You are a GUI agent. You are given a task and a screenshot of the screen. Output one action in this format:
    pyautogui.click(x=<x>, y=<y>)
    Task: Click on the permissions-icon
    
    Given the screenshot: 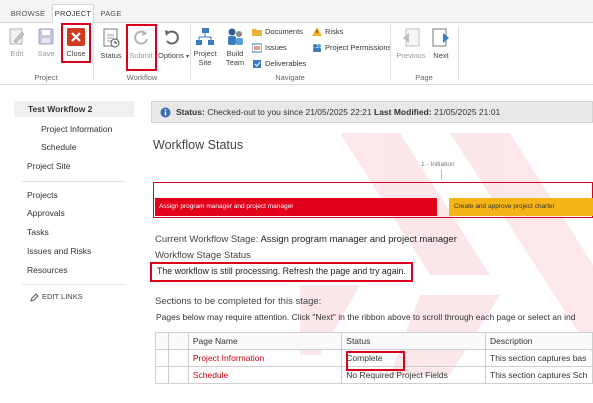 What is the action you would take?
    pyautogui.click(x=317, y=48)
    